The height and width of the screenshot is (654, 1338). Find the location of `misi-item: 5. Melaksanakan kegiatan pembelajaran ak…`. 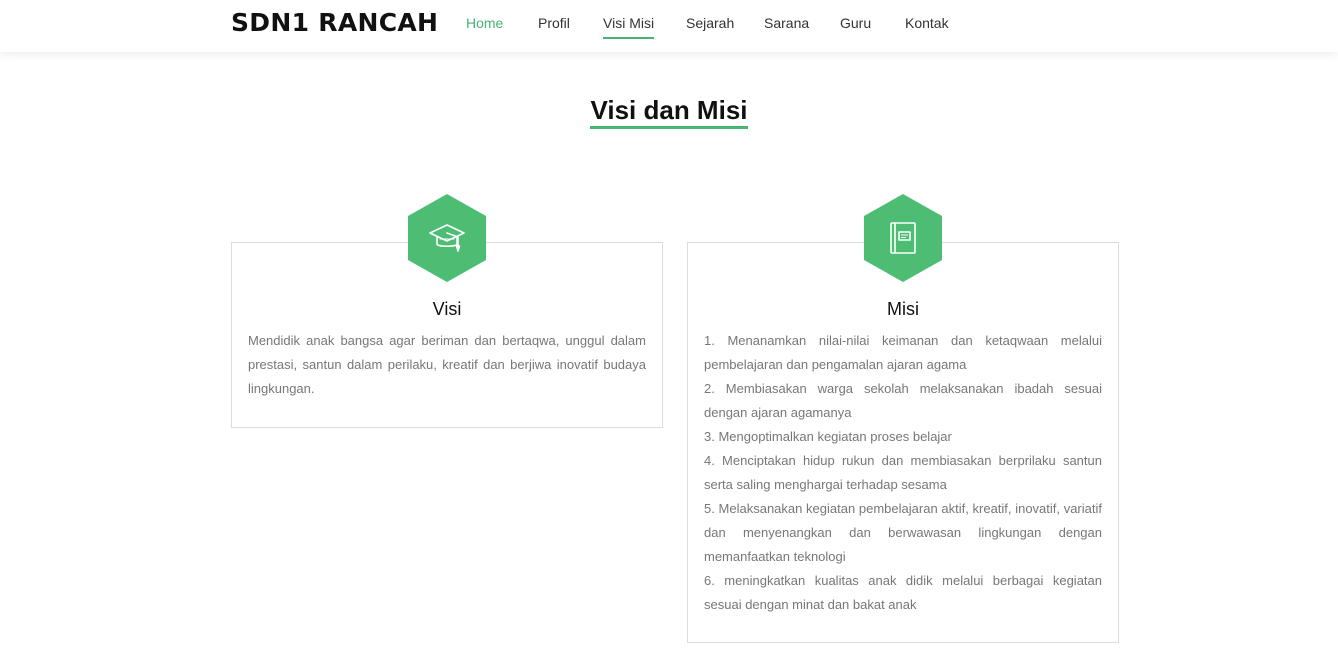

misi-item: 5. Melaksanakan kegiatan pembelajaran ak… is located at coordinates (903, 532).